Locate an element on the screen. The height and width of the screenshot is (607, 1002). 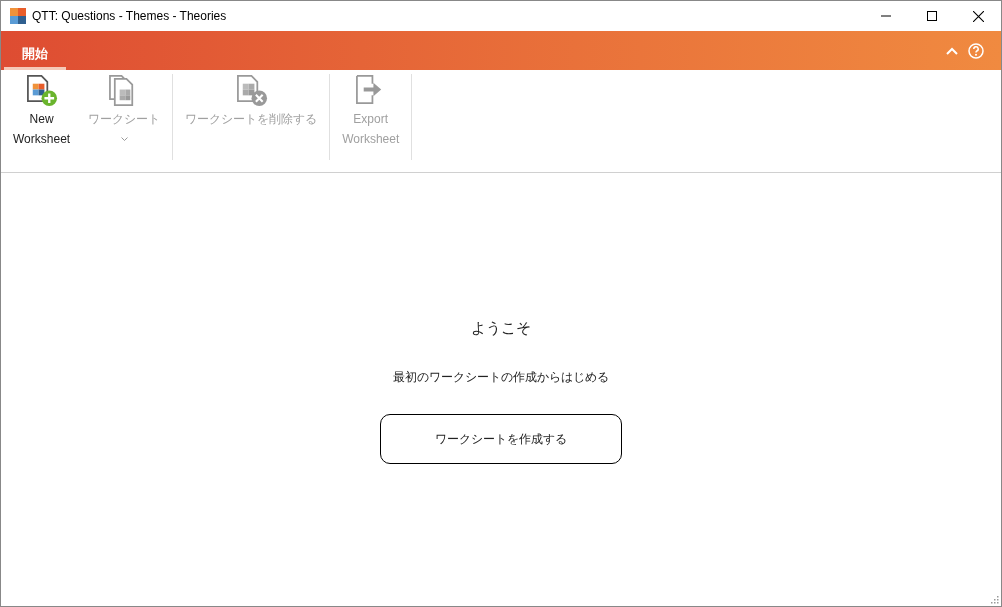
help-icon is located at coordinates (976, 50).